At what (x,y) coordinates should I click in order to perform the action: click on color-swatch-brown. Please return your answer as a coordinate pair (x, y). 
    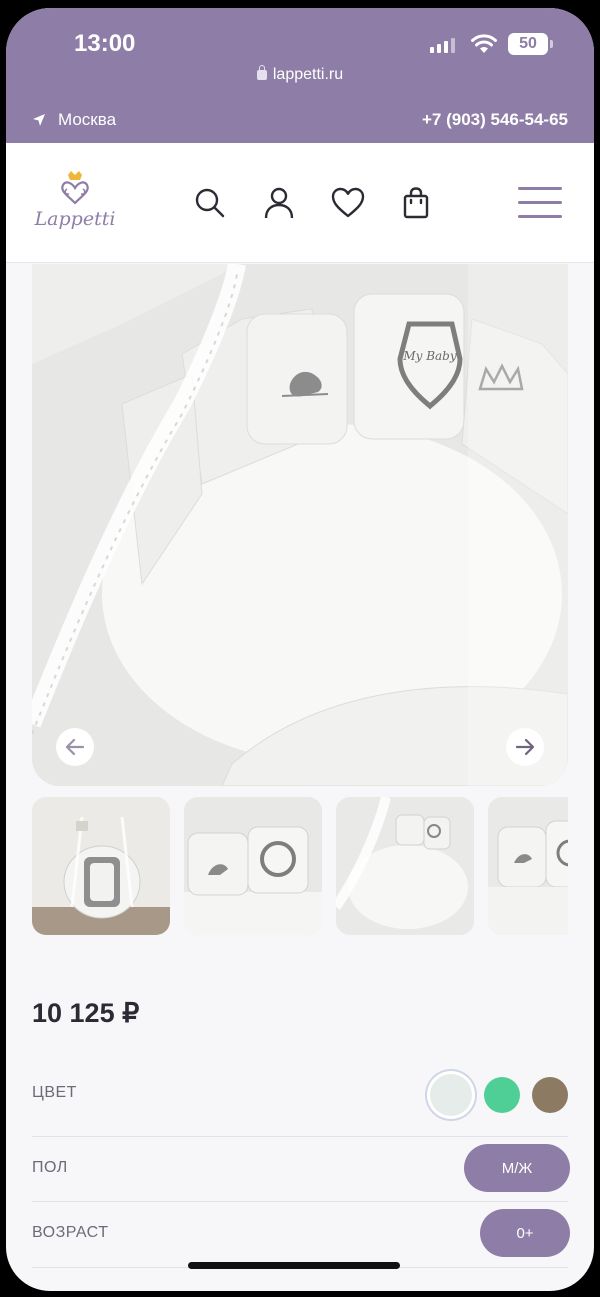
    Looking at the image, I should click on (550, 1095).